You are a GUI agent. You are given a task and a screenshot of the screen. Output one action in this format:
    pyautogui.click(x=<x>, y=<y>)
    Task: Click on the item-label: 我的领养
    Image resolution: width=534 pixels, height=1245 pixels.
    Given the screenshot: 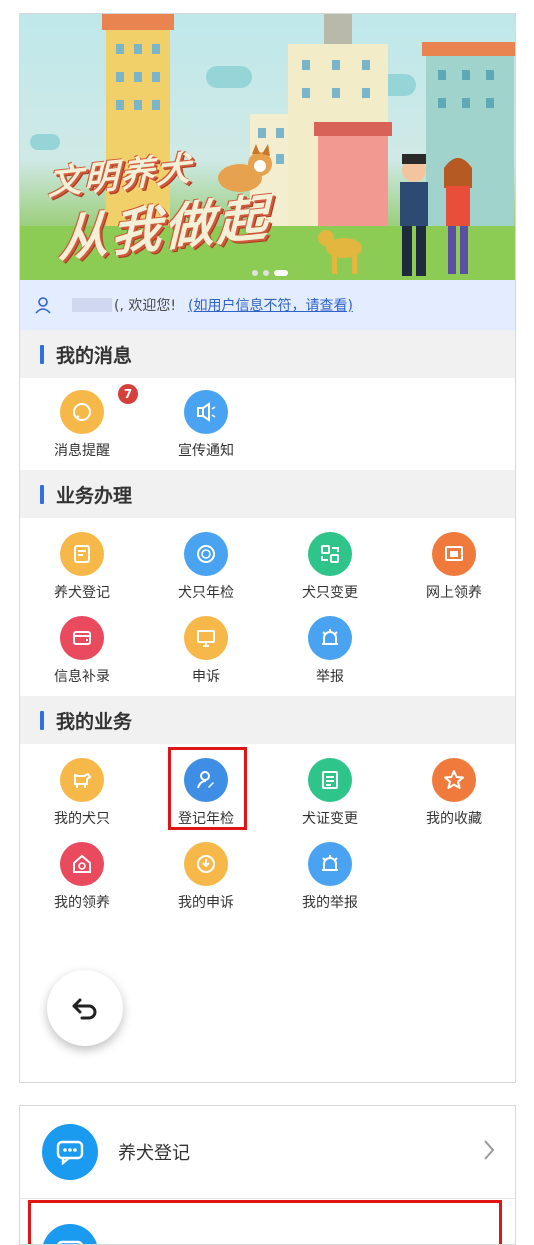 What is the action you would take?
    pyautogui.click(x=82, y=903)
    